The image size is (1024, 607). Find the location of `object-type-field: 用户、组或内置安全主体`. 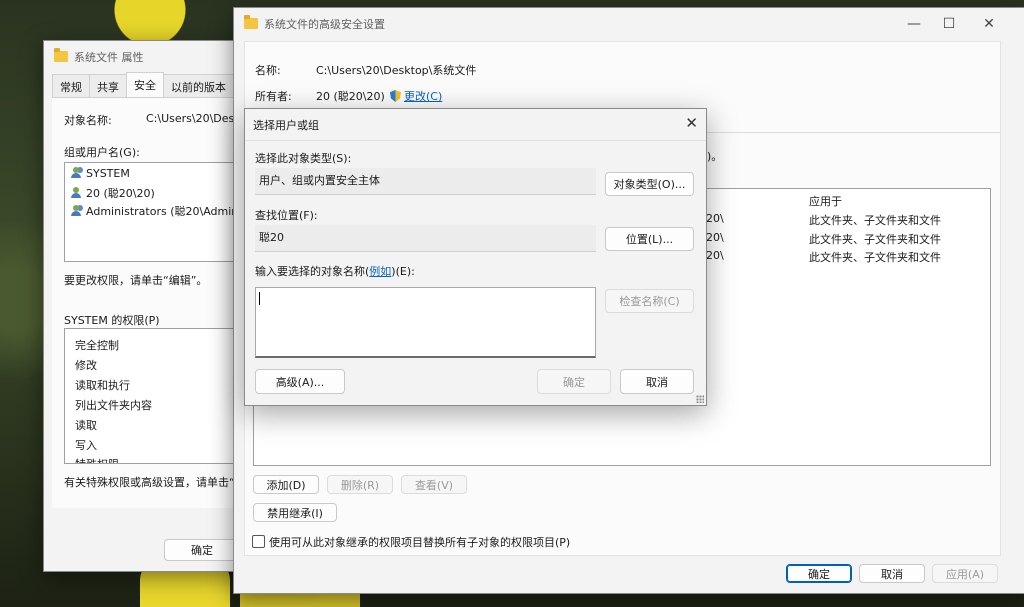

object-type-field: 用户、组或内置安全主体 is located at coordinates (425, 181).